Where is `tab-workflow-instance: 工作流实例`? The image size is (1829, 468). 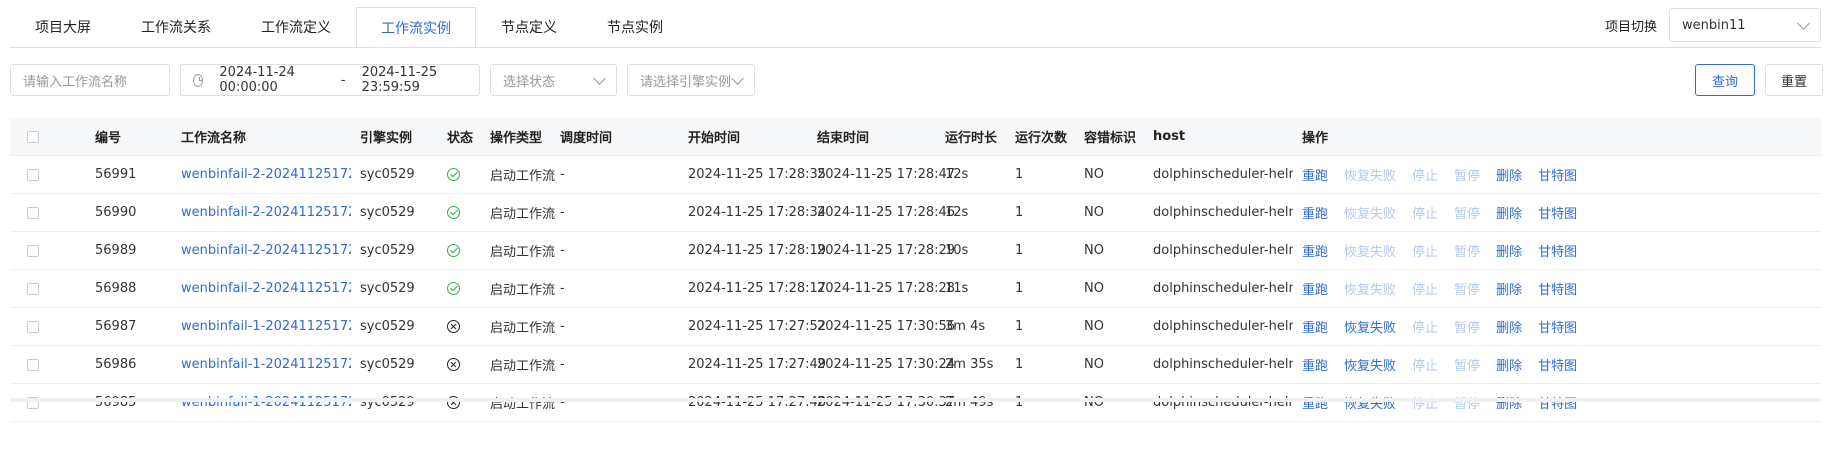 tab-workflow-instance: 工作流实例 is located at coordinates (416, 27).